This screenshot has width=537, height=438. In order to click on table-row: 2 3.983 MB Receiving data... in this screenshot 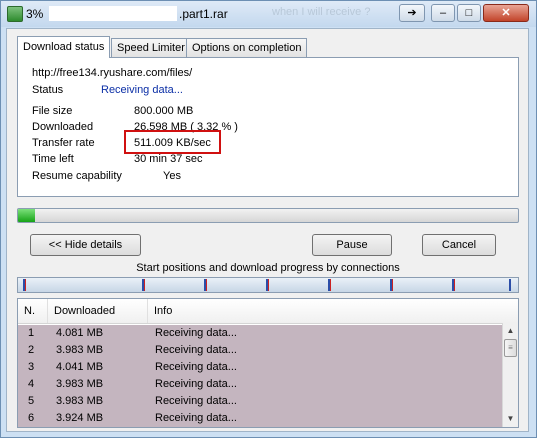, I will do `click(260, 350)`.